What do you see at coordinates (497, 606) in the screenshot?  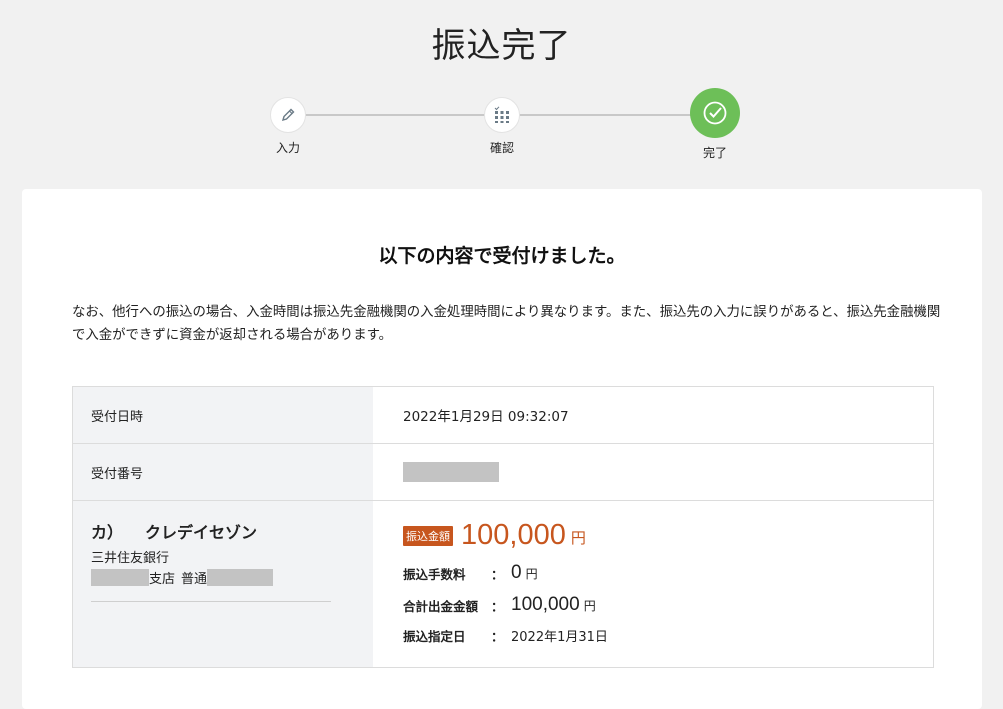 I see `total-colon: ：` at bounding box center [497, 606].